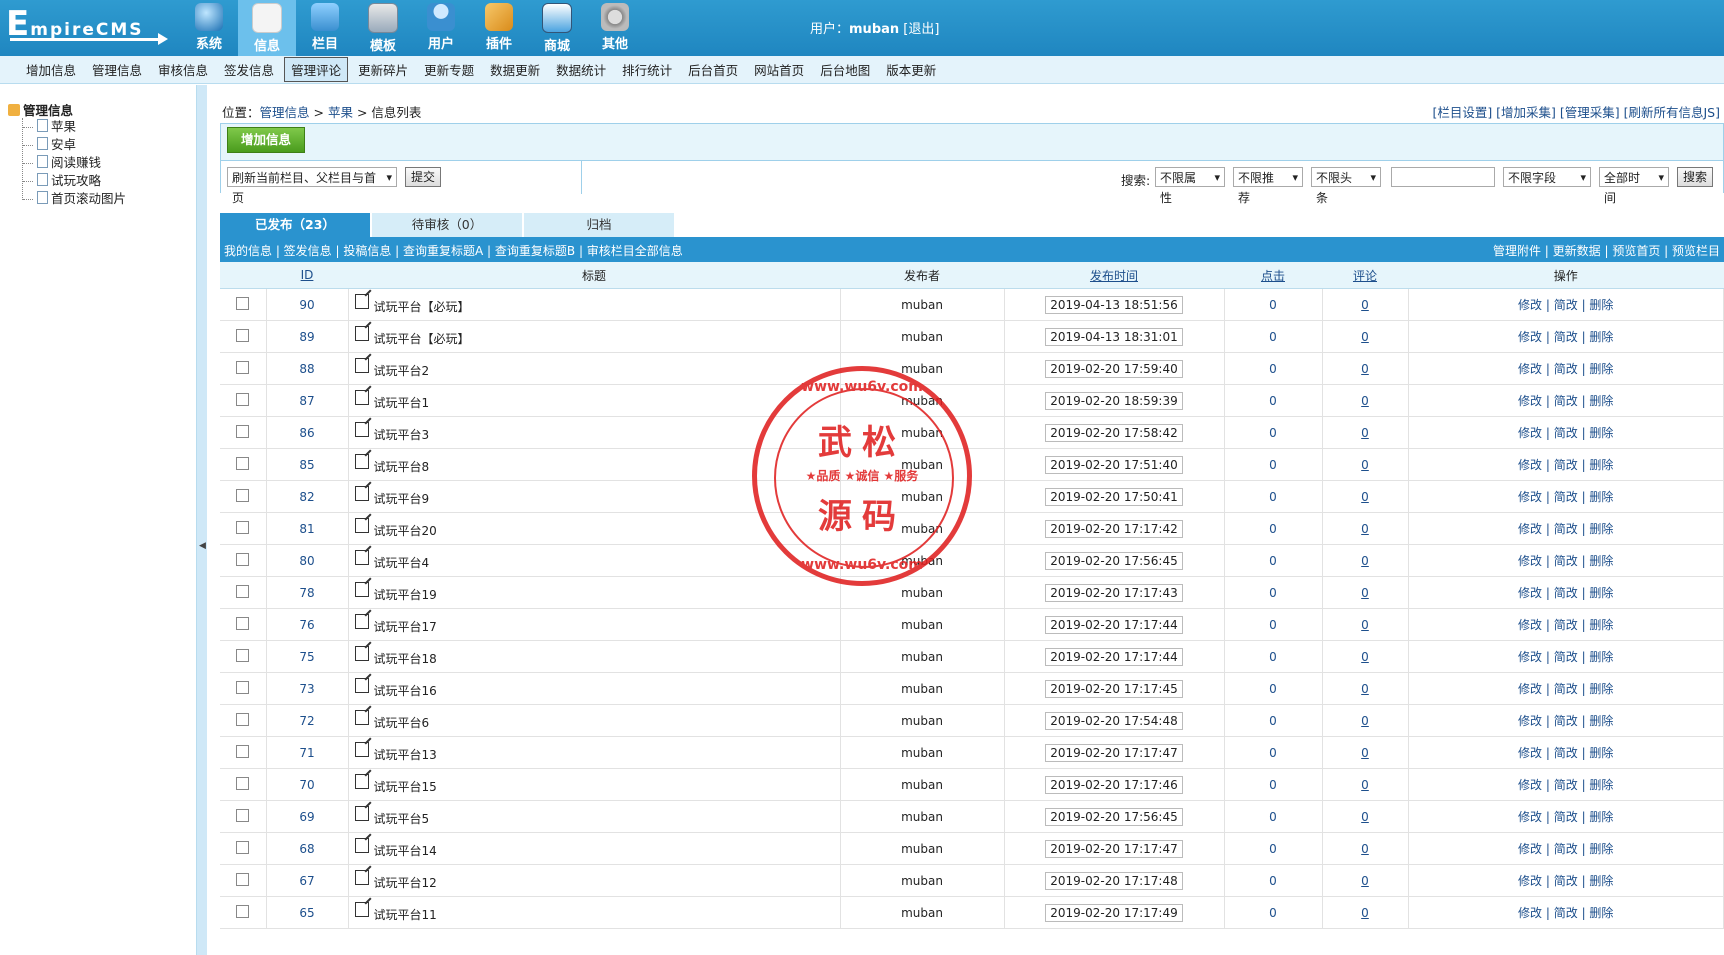  Describe the element at coordinates (1634, 186) in the screenshot. I see `time-select: 全部时间` at that location.